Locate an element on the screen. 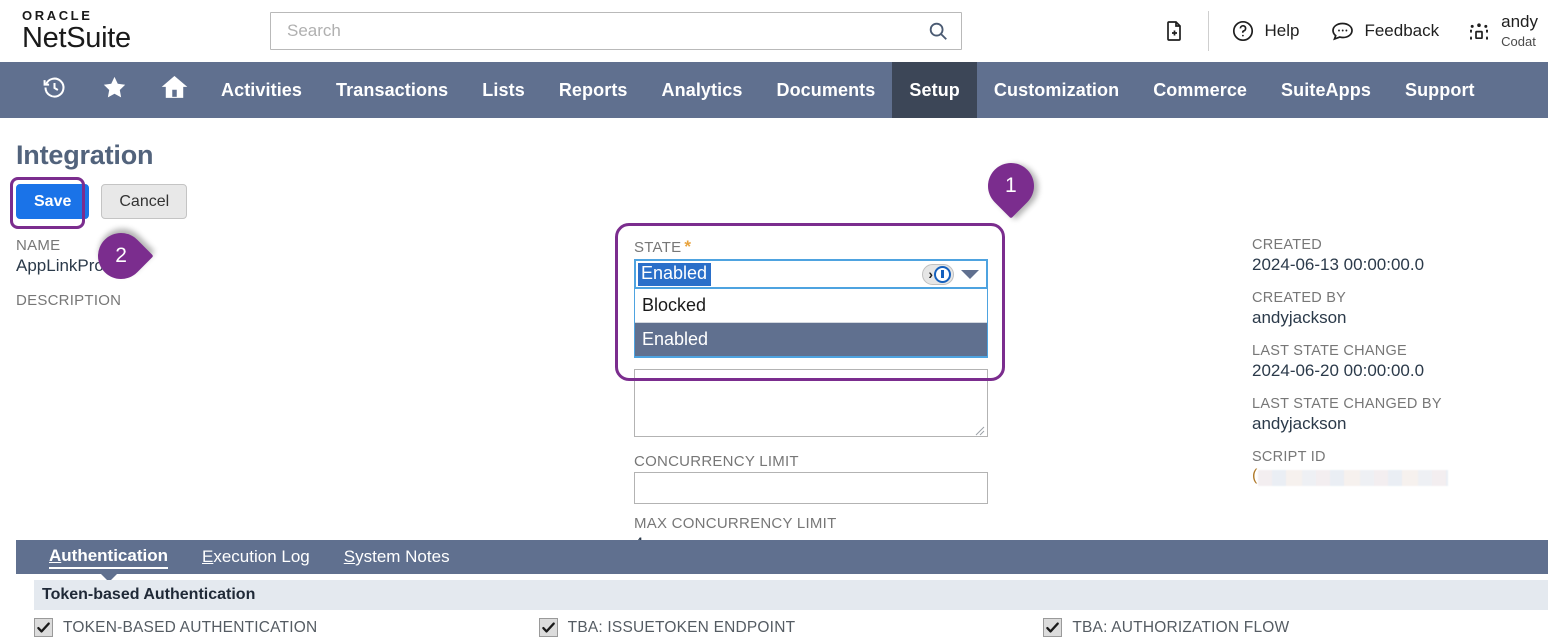  search-icon is located at coordinates (938, 31).